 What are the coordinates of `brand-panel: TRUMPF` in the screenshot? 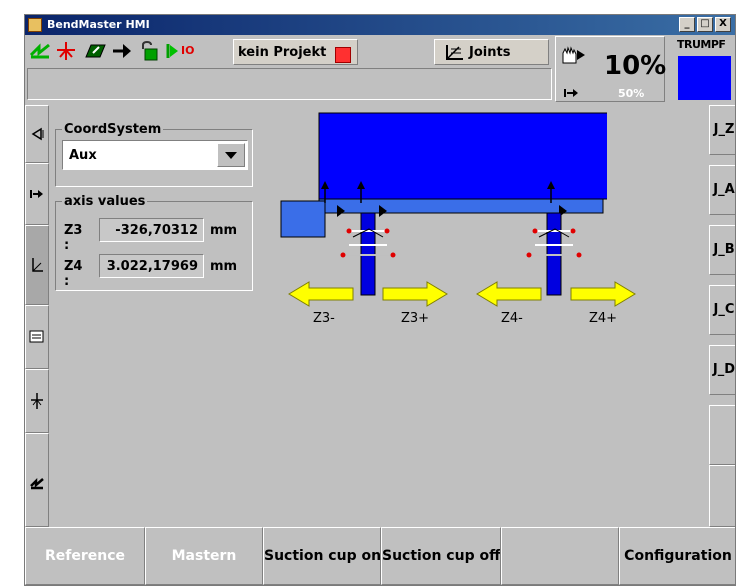 It's located at (704, 69).